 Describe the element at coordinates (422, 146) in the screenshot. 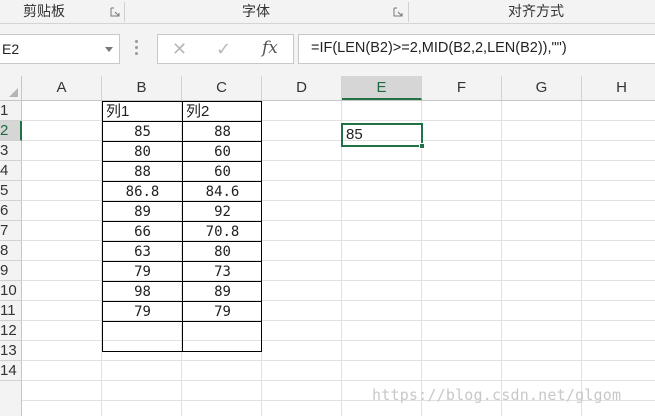

I see `fill-handle` at that location.